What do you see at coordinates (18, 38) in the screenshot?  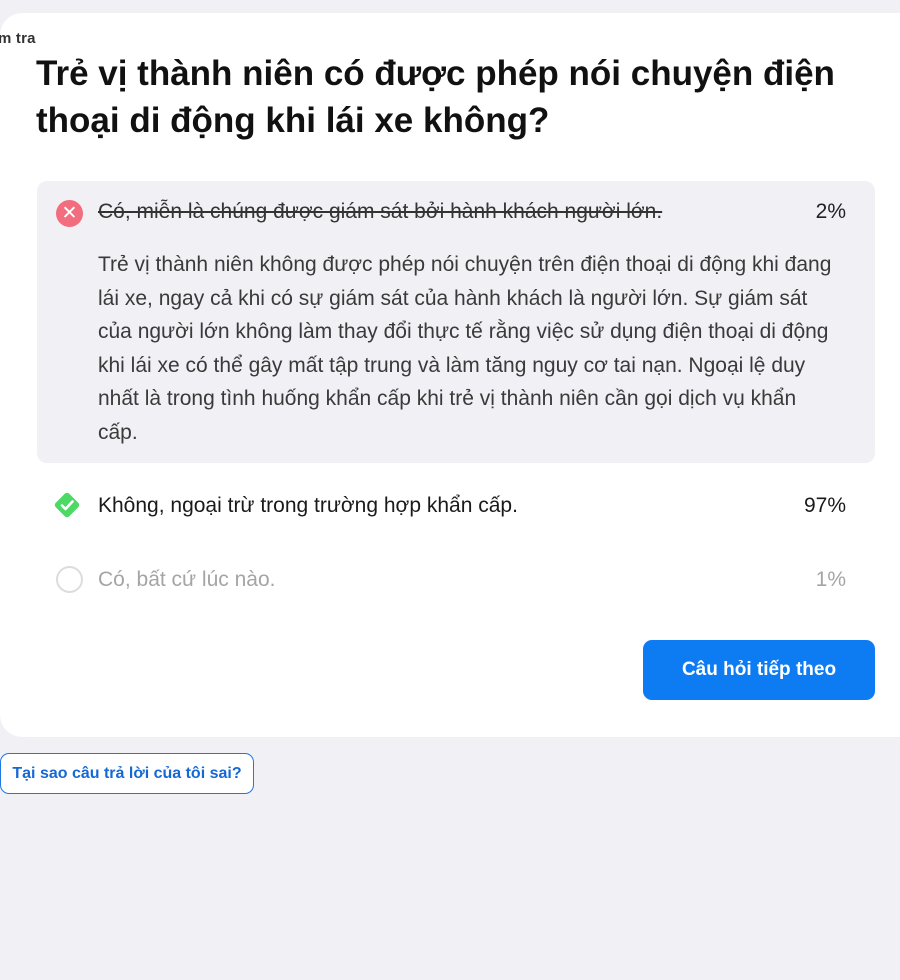 I see `section-label: m tra` at bounding box center [18, 38].